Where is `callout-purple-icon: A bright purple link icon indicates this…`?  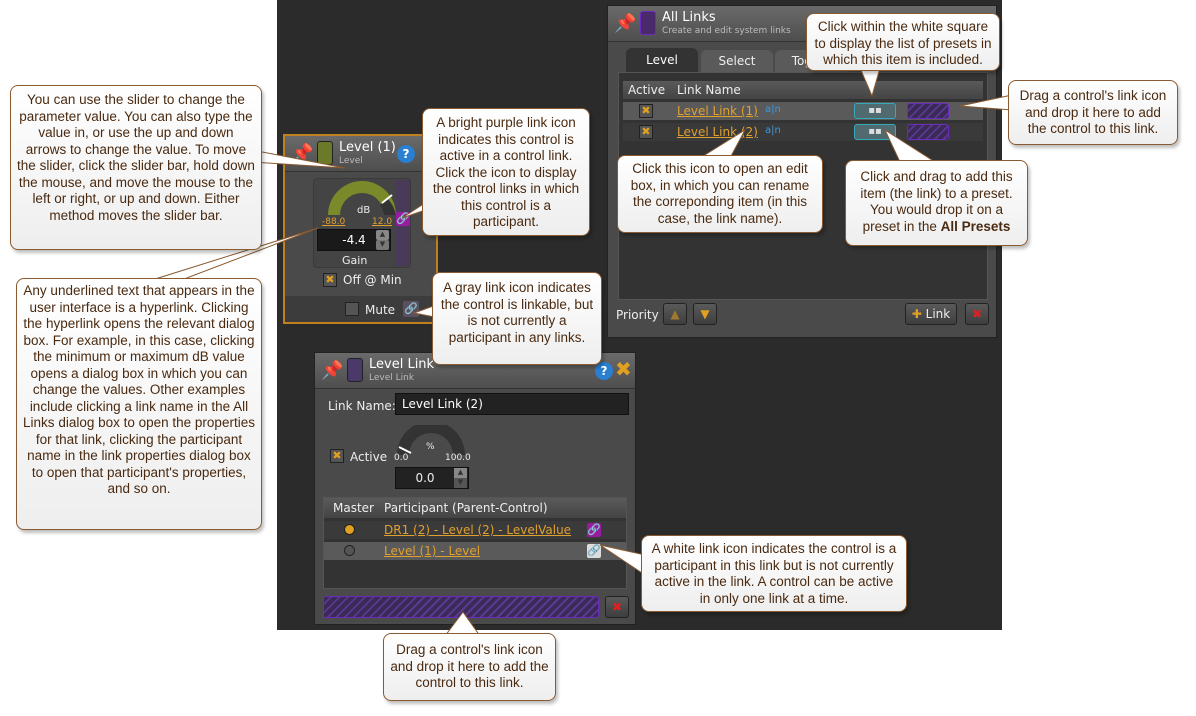 callout-purple-icon: A bright purple link icon indicates this… is located at coordinates (506, 172).